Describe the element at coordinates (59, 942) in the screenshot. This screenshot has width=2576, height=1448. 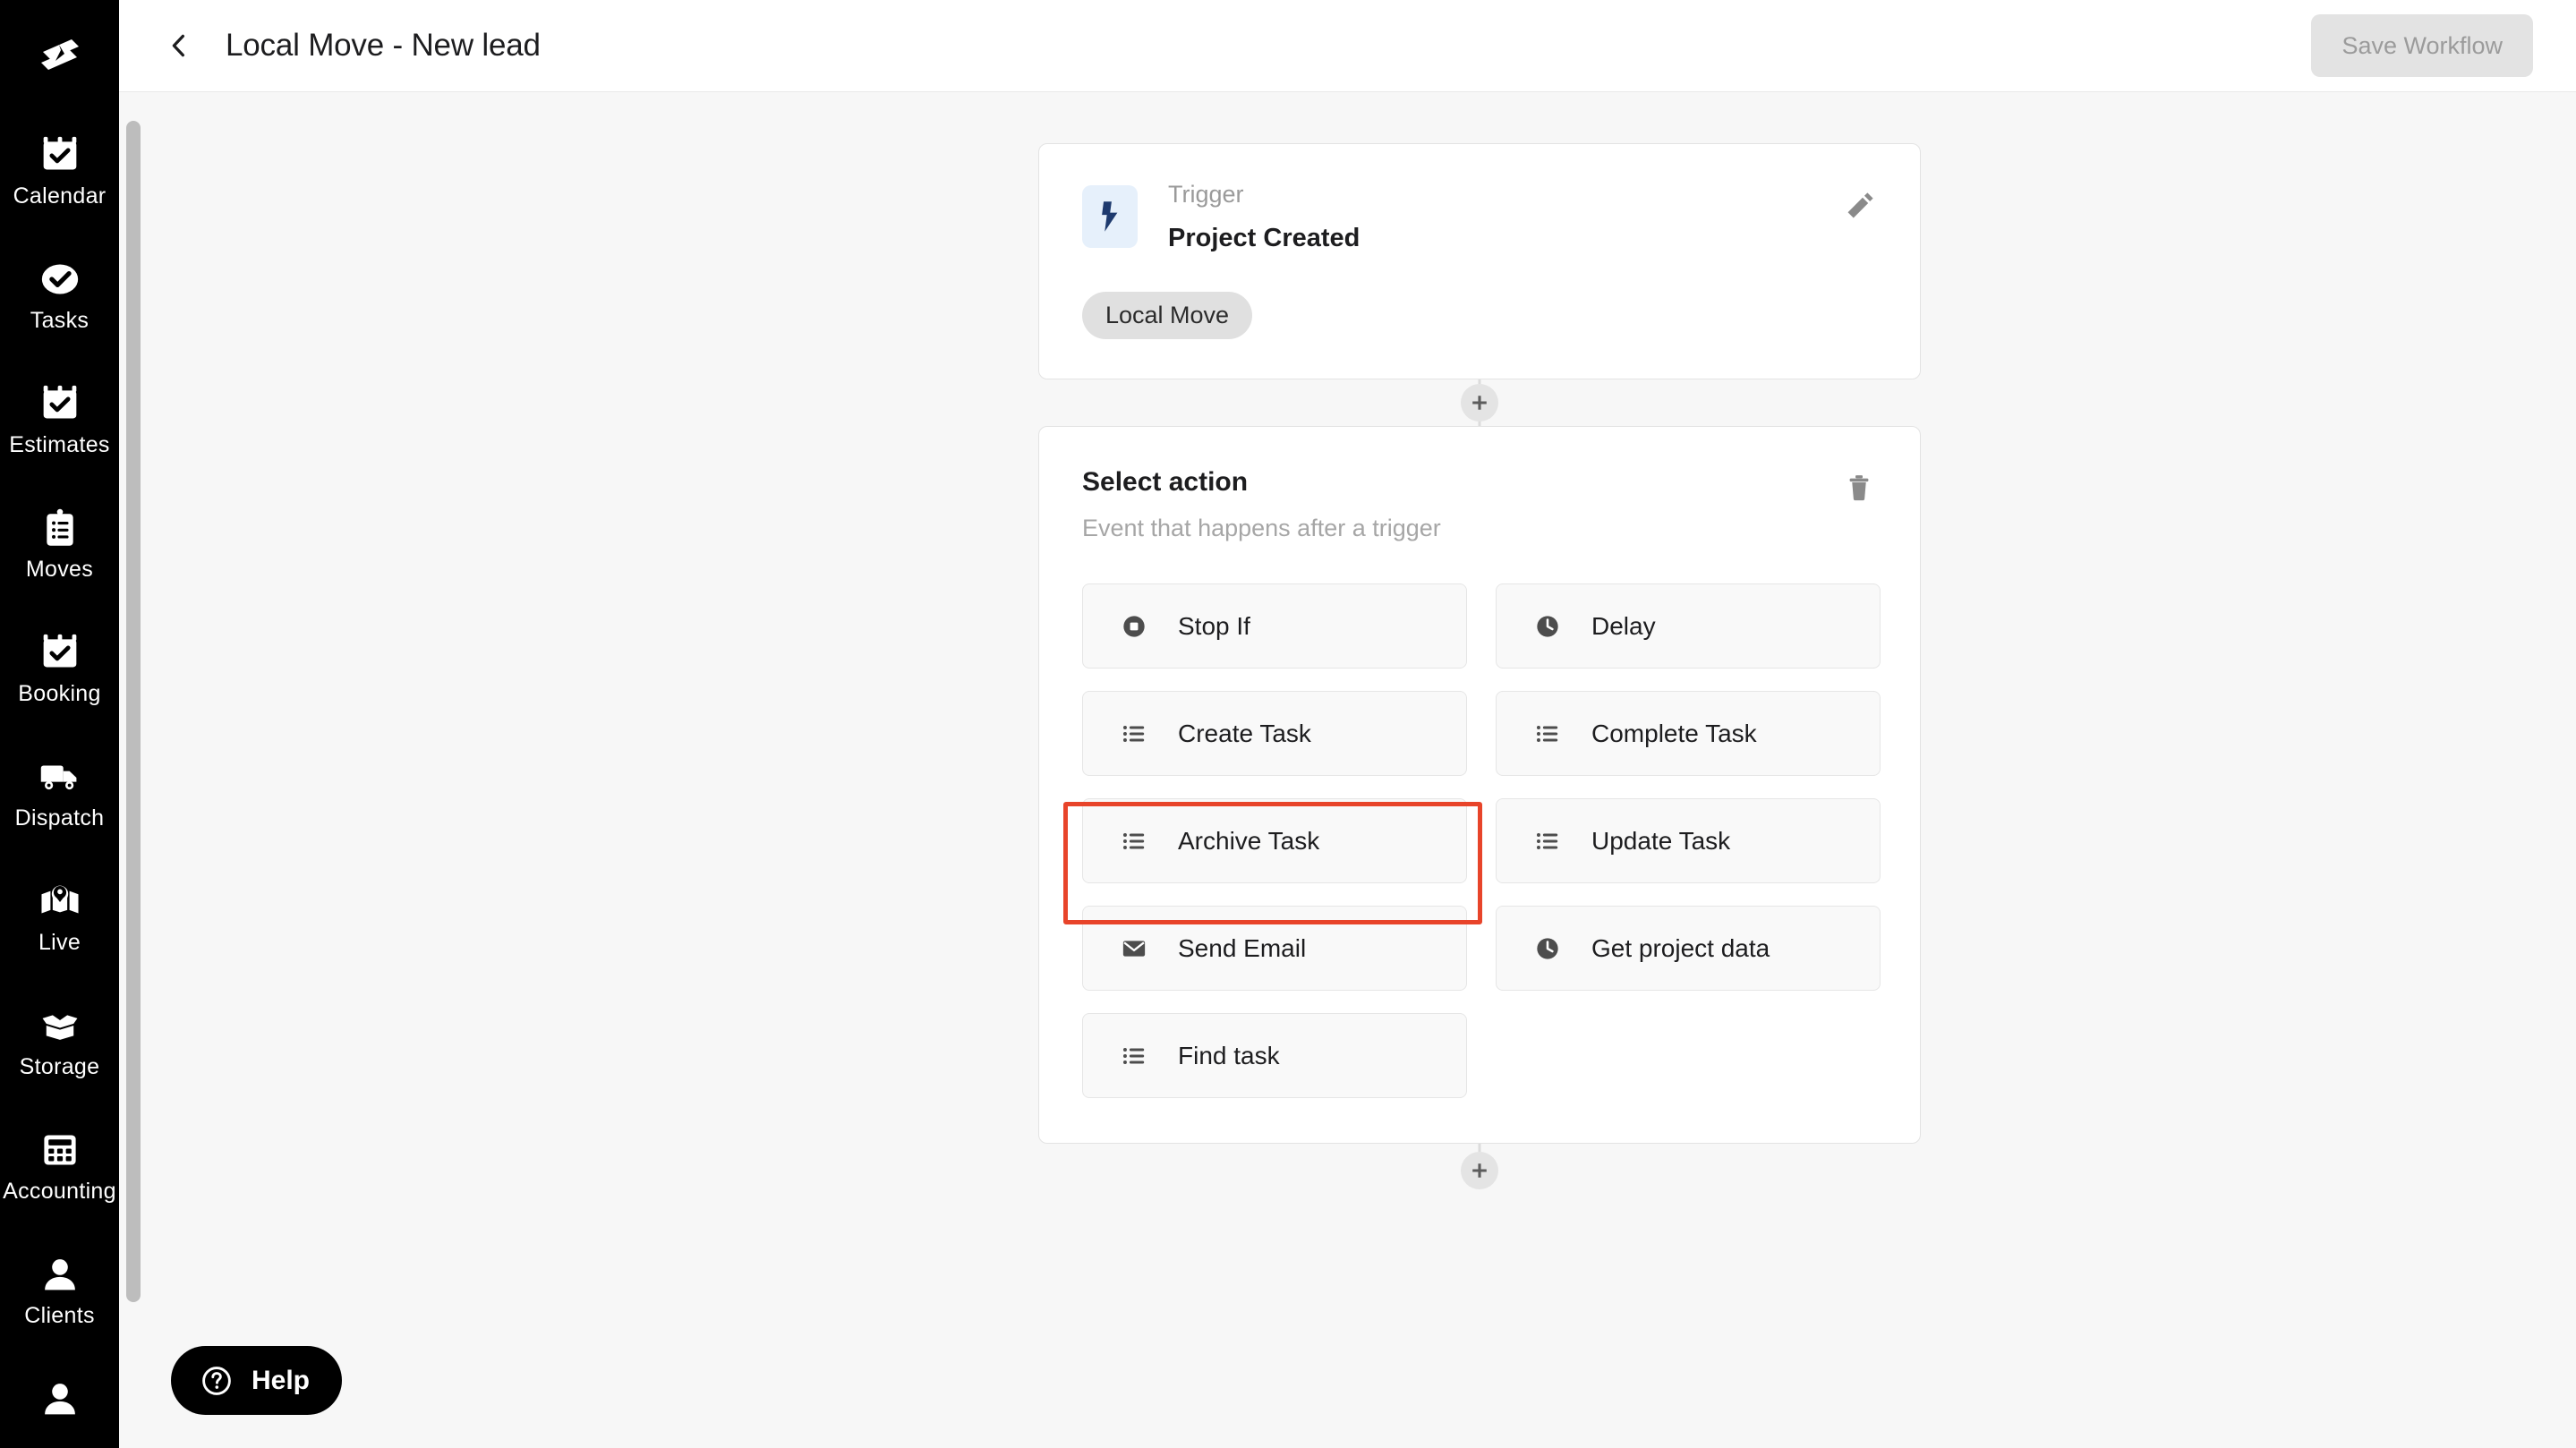
I see `sidebar-item-label: Live` at that location.